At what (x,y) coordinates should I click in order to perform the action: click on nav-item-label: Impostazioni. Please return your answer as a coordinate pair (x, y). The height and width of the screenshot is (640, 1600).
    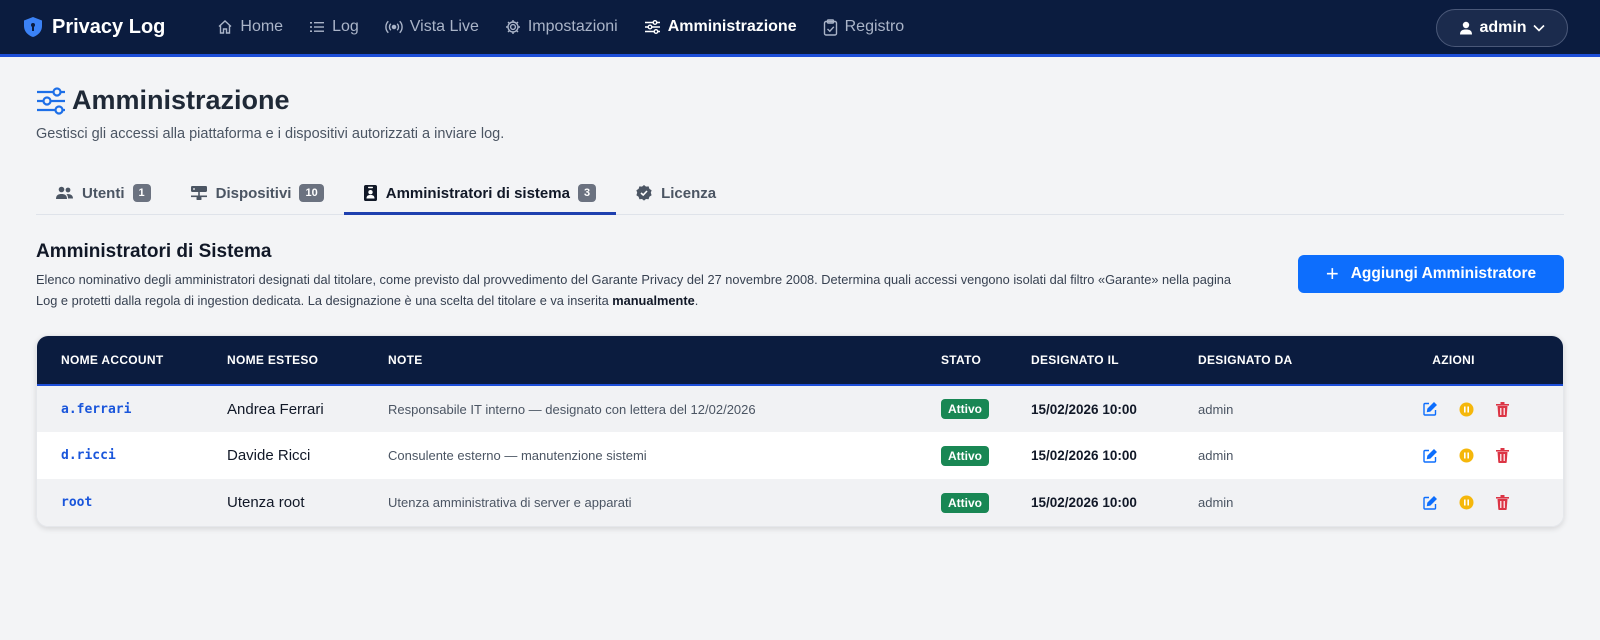
    Looking at the image, I should click on (572, 26).